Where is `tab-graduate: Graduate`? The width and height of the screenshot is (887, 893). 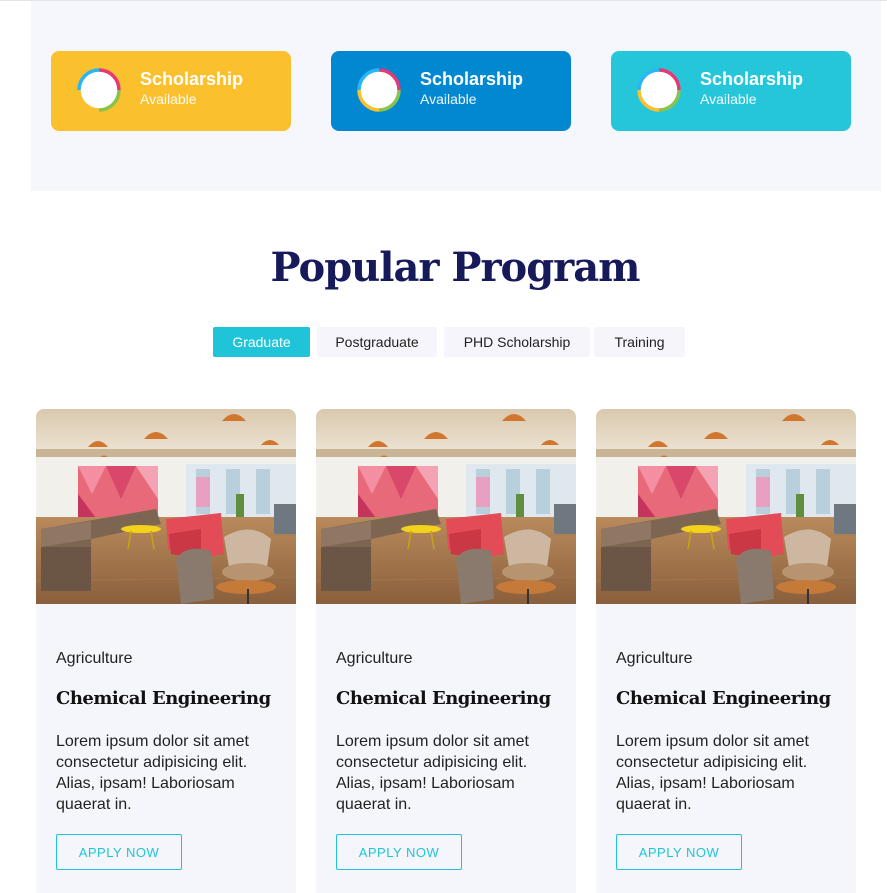 tab-graduate: Graduate is located at coordinates (261, 342).